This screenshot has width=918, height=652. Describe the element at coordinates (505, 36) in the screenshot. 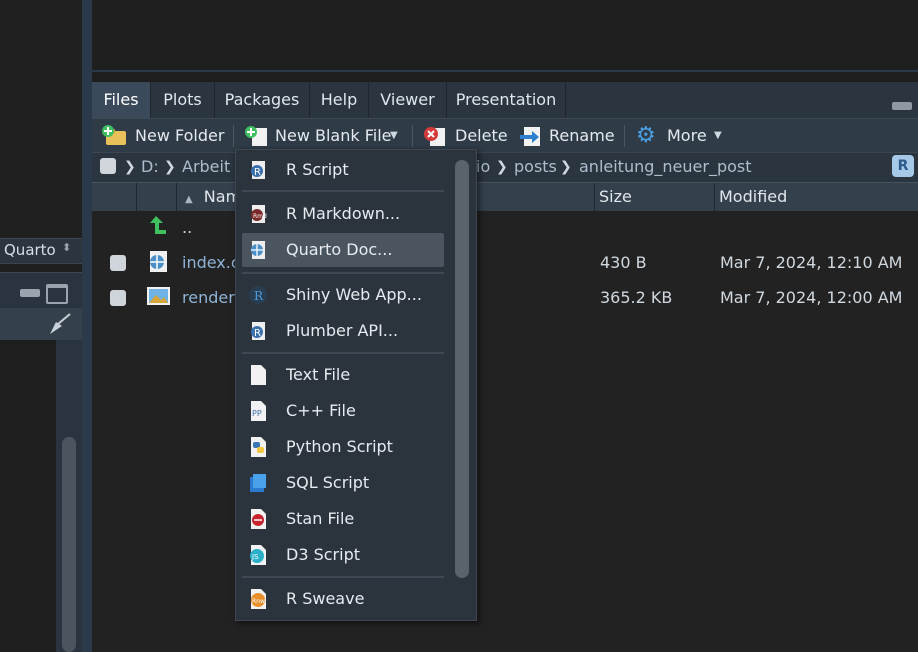

I see `upper-right-pane` at that location.